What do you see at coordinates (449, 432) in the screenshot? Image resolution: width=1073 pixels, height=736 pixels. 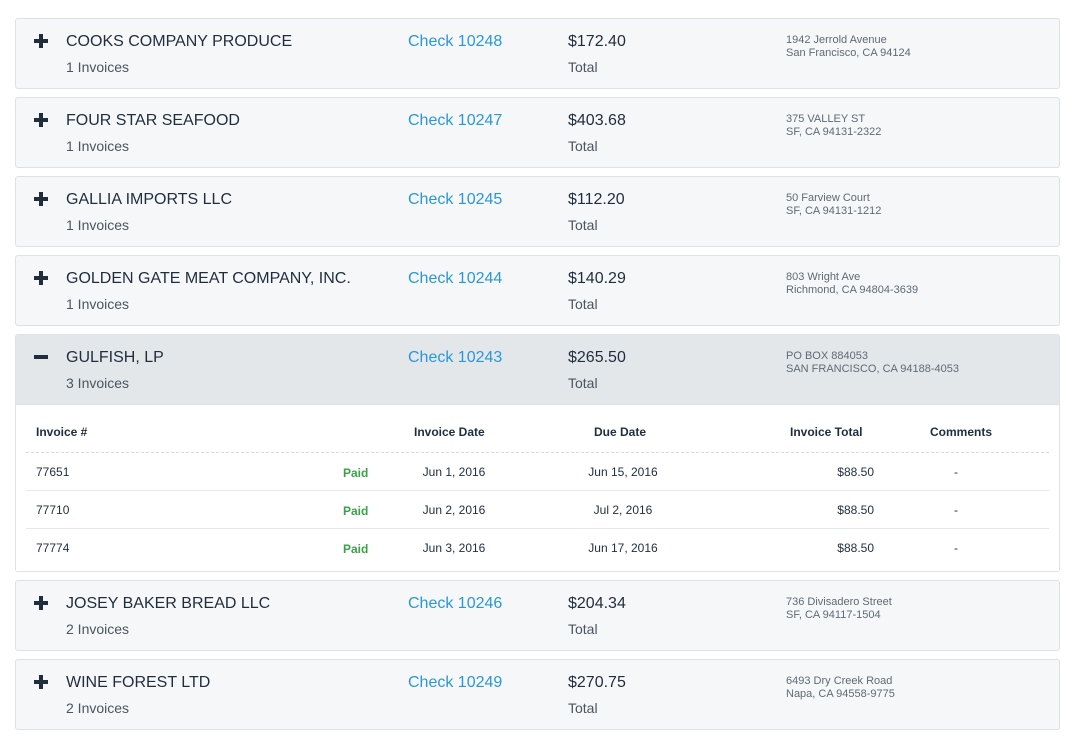 I see `header-invoice-date: Invoice Date` at bounding box center [449, 432].